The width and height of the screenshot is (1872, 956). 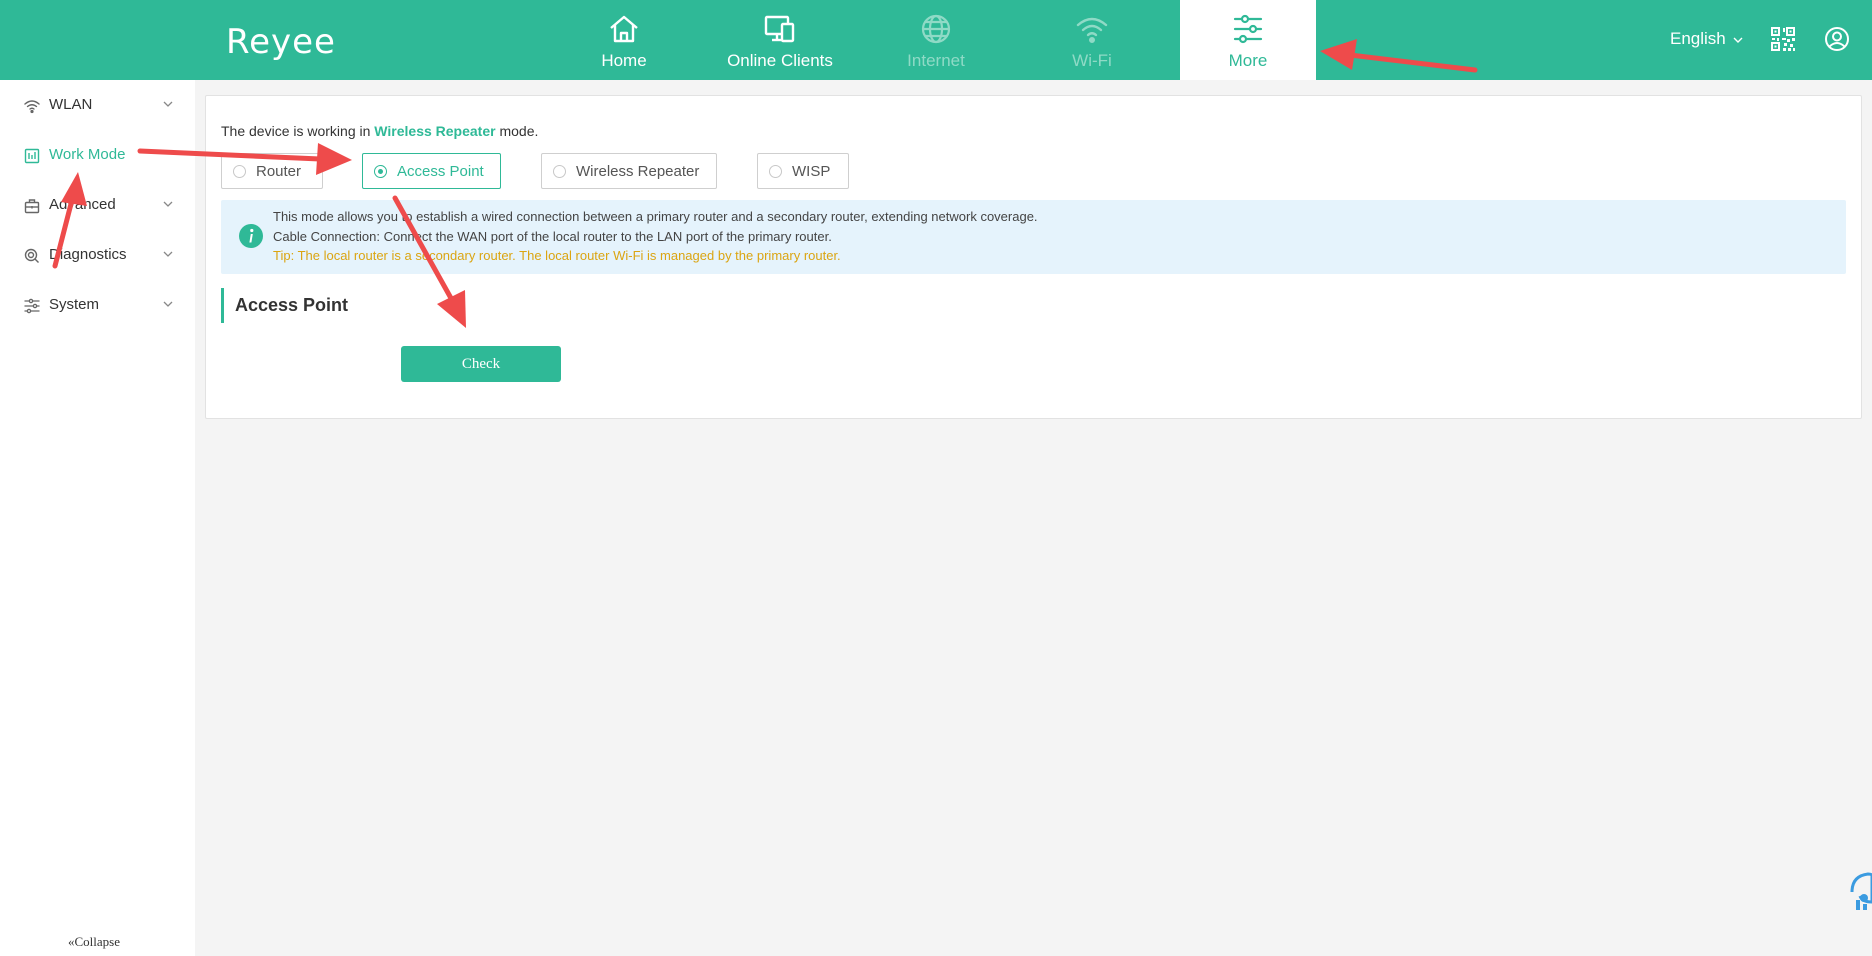 What do you see at coordinates (82, 204) in the screenshot?
I see `sidebar-item-label: Advanced` at bounding box center [82, 204].